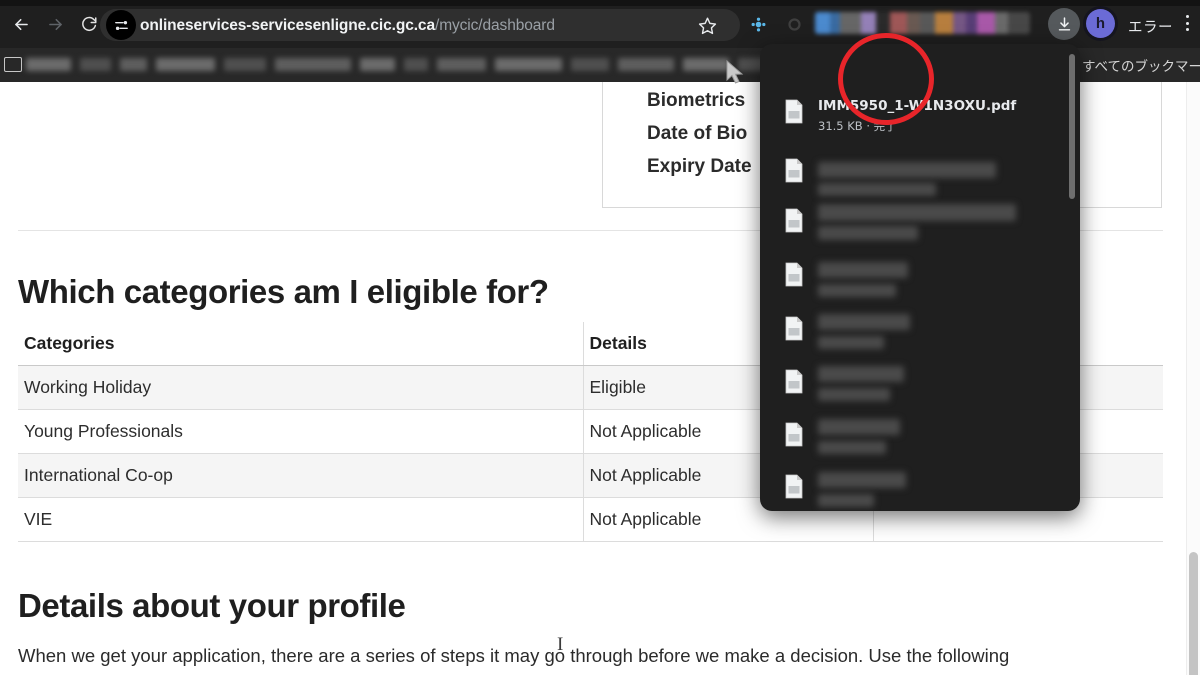 This screenshot has width=1200, height=675. I want to click on download-item-filename: IMM5950_1-W1N3OXU.pdf, so click(917, 106).